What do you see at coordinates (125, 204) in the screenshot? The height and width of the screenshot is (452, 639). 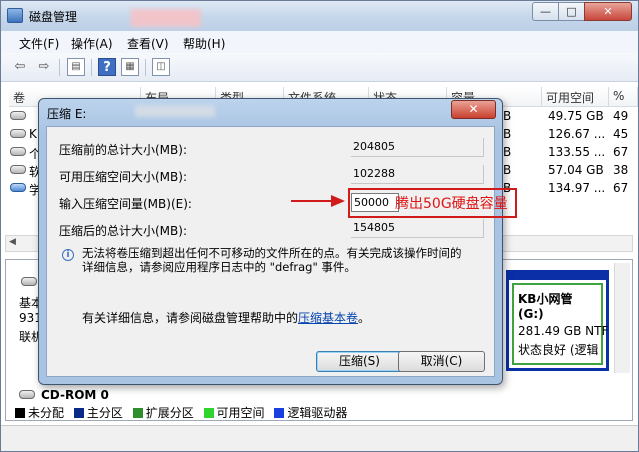 I see `shrink-amount-label: 输入压缩空间量(MB)(E):` at bounding box center [125, 204].